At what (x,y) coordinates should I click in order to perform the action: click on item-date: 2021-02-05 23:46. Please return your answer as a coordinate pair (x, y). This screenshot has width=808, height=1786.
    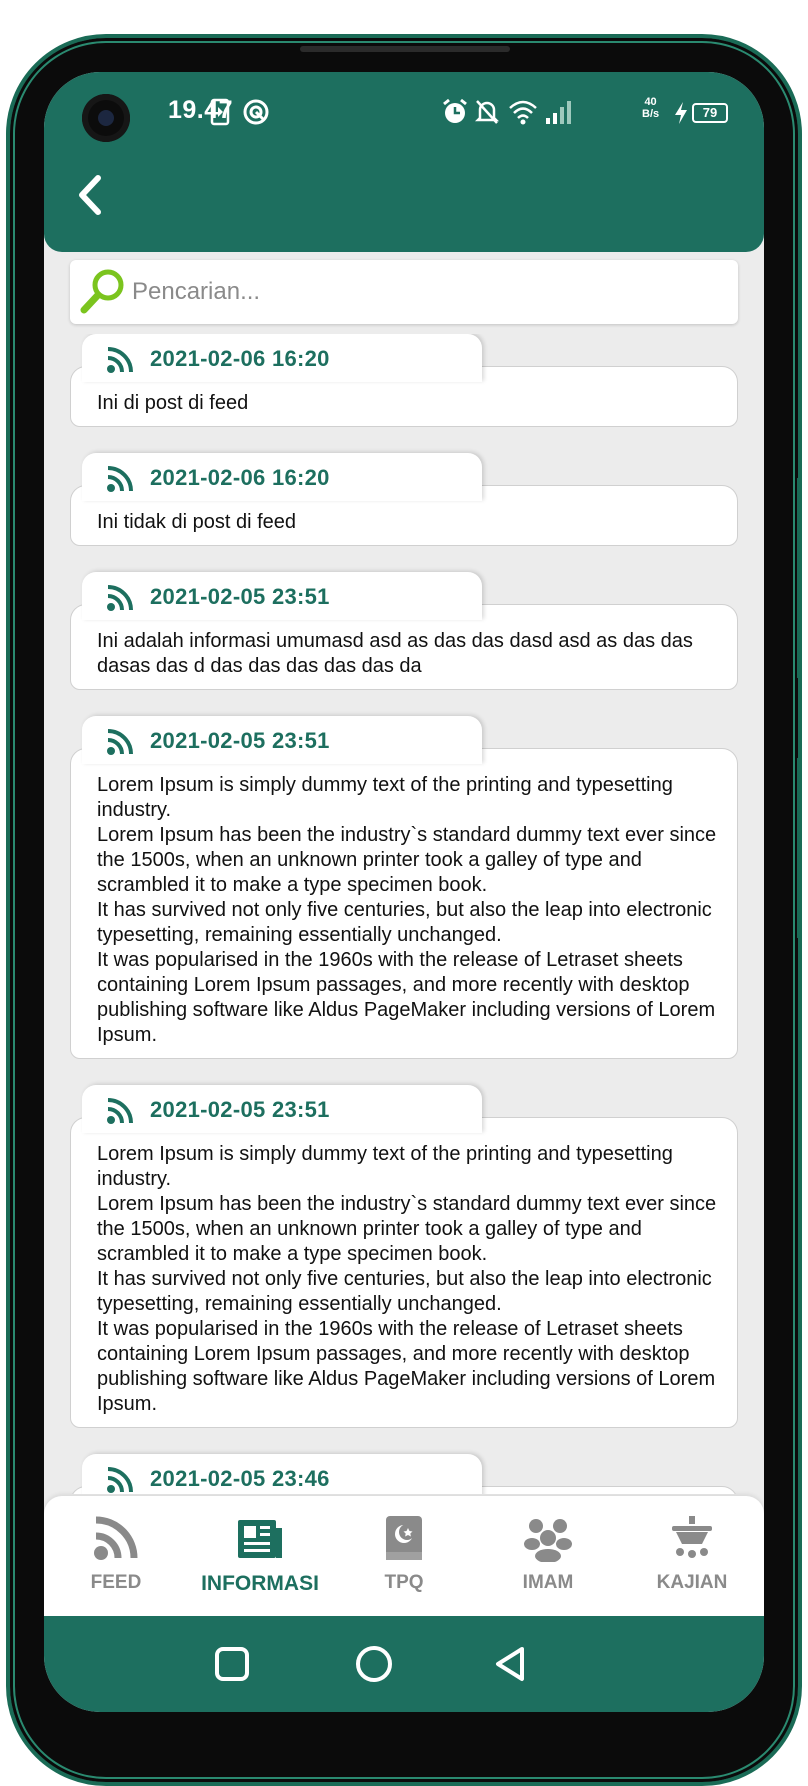
    Looking at the image, I should click on (240, 1478).